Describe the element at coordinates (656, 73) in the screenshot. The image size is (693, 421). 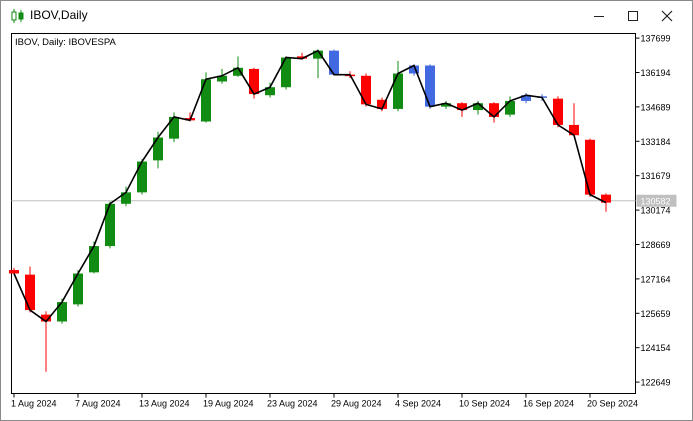
I see `y-tick-label: 136194` at that location.